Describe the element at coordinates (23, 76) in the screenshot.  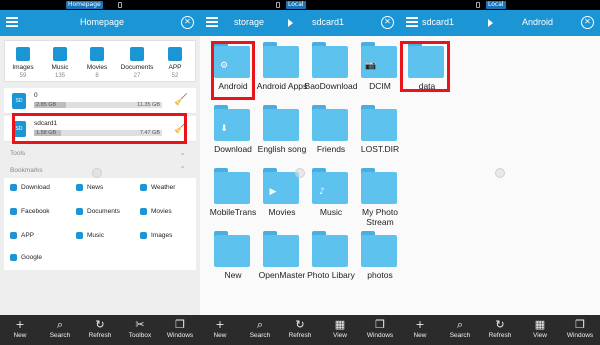
I see `category-count: 59` at that location.